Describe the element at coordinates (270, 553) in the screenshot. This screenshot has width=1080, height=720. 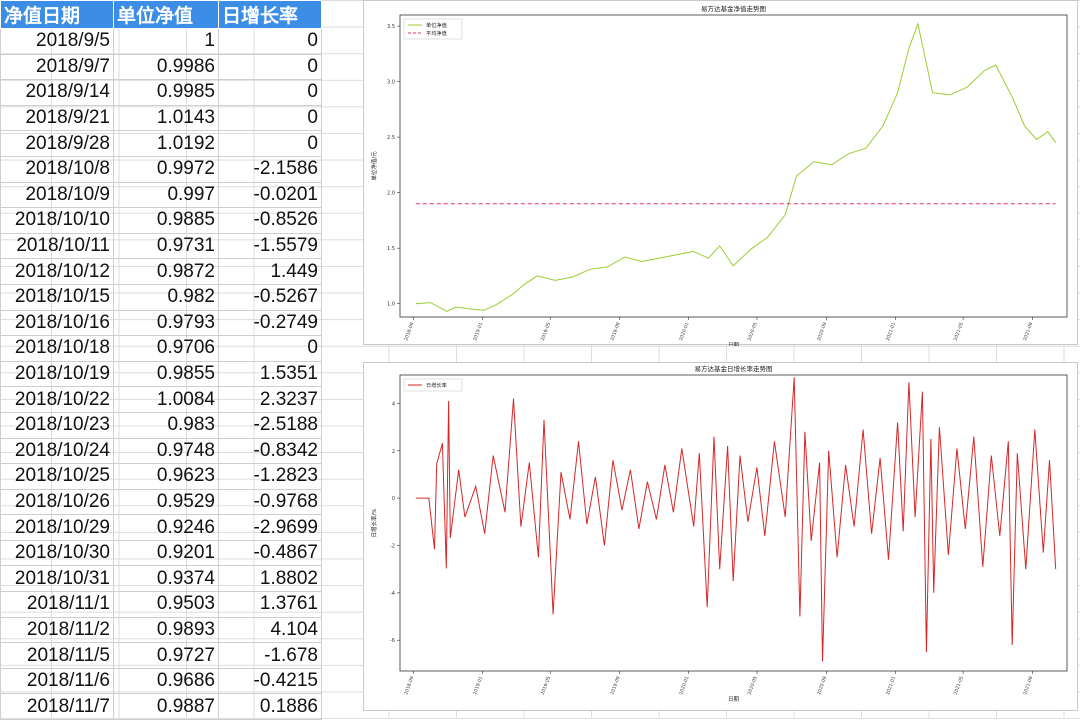
I see `cell-daily-growth: -0.4867` at that location.